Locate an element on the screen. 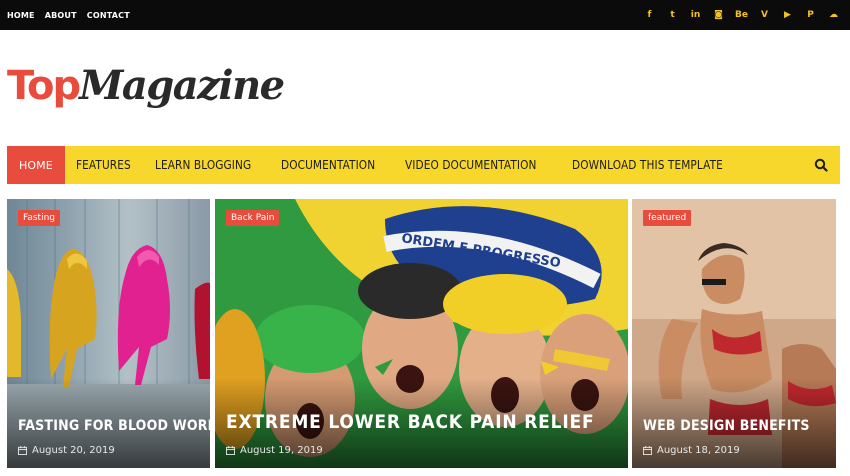 The height and width of the screenshot is (476, 850). card-date: August 20, 2019 is located at coordinates (66, 450).